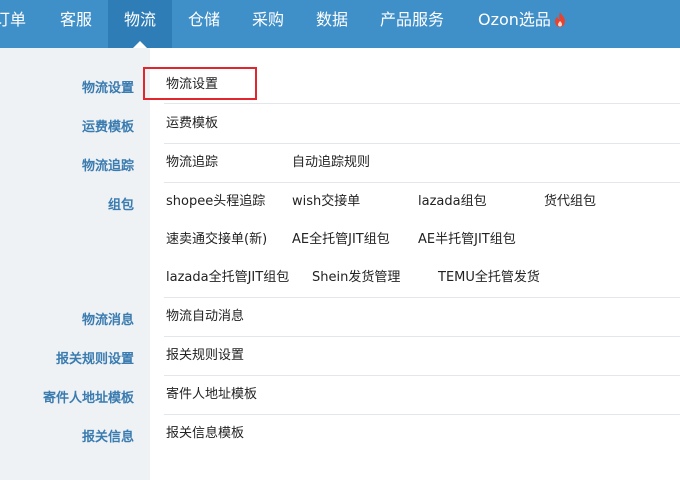 The image size is (680, 480). Describe the element at coordinates (268, 24) in the screenshot. I see `nav-purchase: 采购` at that location.